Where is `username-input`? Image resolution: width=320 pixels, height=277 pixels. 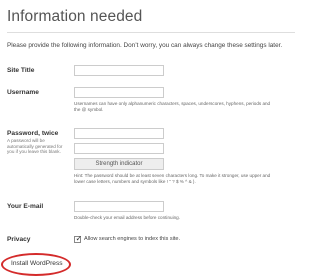
username-input is located at coordinates (119, 92).